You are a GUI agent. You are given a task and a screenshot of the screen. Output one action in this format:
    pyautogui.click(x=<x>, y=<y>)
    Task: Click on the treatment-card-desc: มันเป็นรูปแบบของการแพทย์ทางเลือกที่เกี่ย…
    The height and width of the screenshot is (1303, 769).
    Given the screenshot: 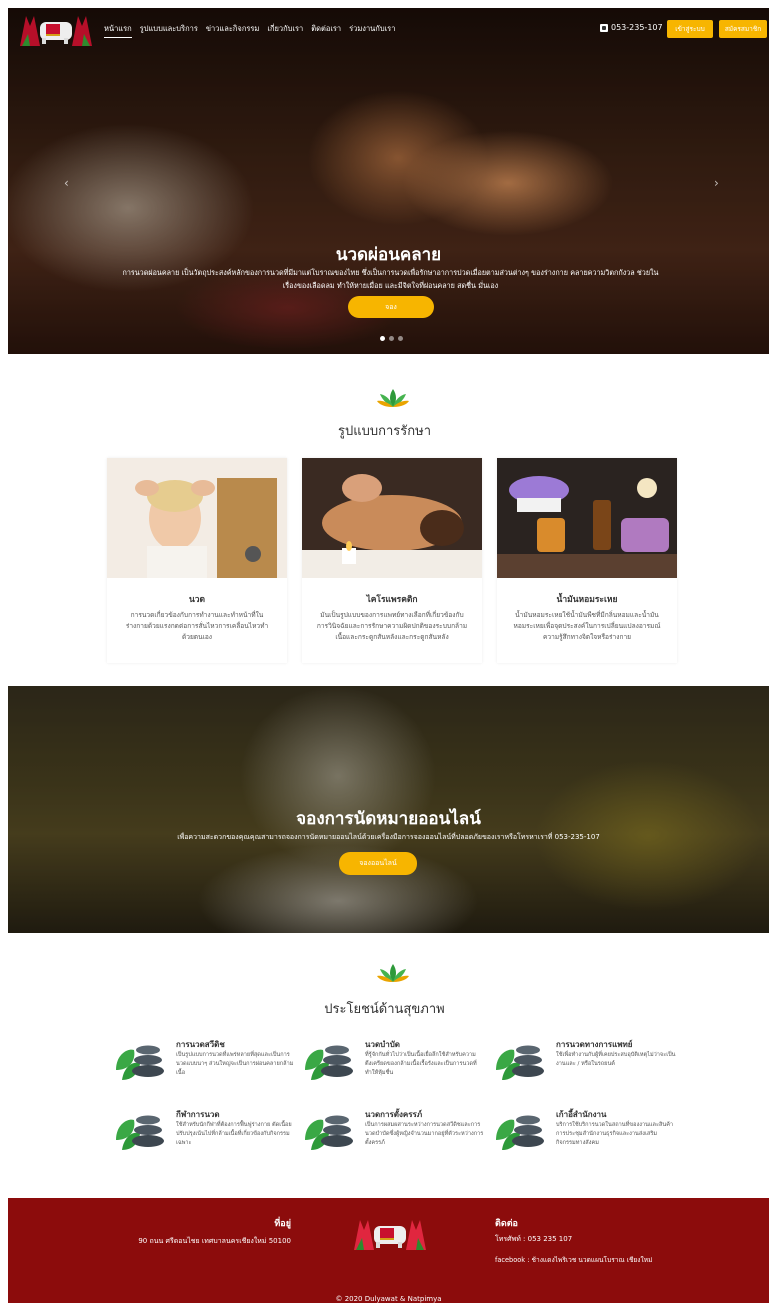 What is the action you would take?
    pyautogui.click(x=392, y=626)
    